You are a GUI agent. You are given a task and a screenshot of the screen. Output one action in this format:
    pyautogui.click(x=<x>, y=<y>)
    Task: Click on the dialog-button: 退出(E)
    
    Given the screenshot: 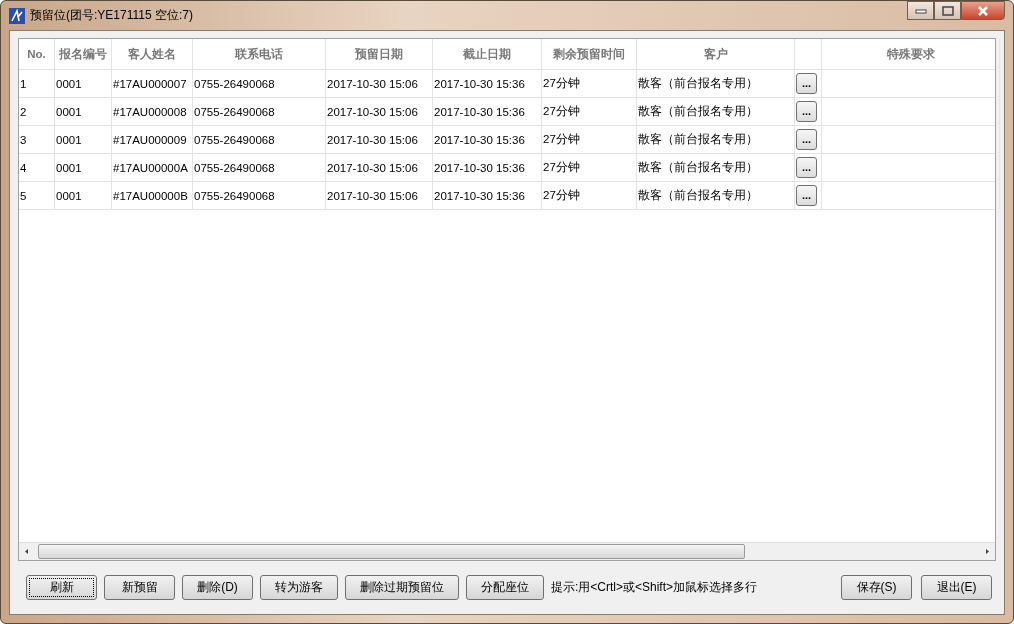 What is the action you would take?
    pyautogui.click(x=956, y=587)
    